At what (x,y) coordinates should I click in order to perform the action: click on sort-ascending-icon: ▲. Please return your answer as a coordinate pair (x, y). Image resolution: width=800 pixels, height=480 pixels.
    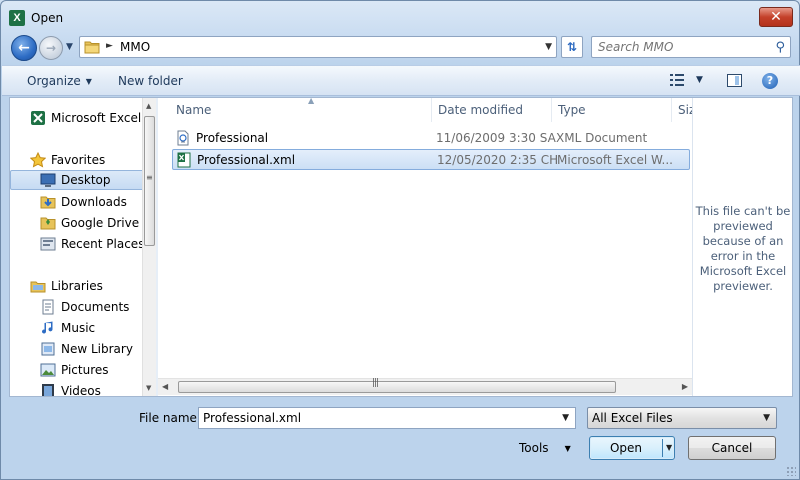
    Looking at the image, I should click on (311, 101).